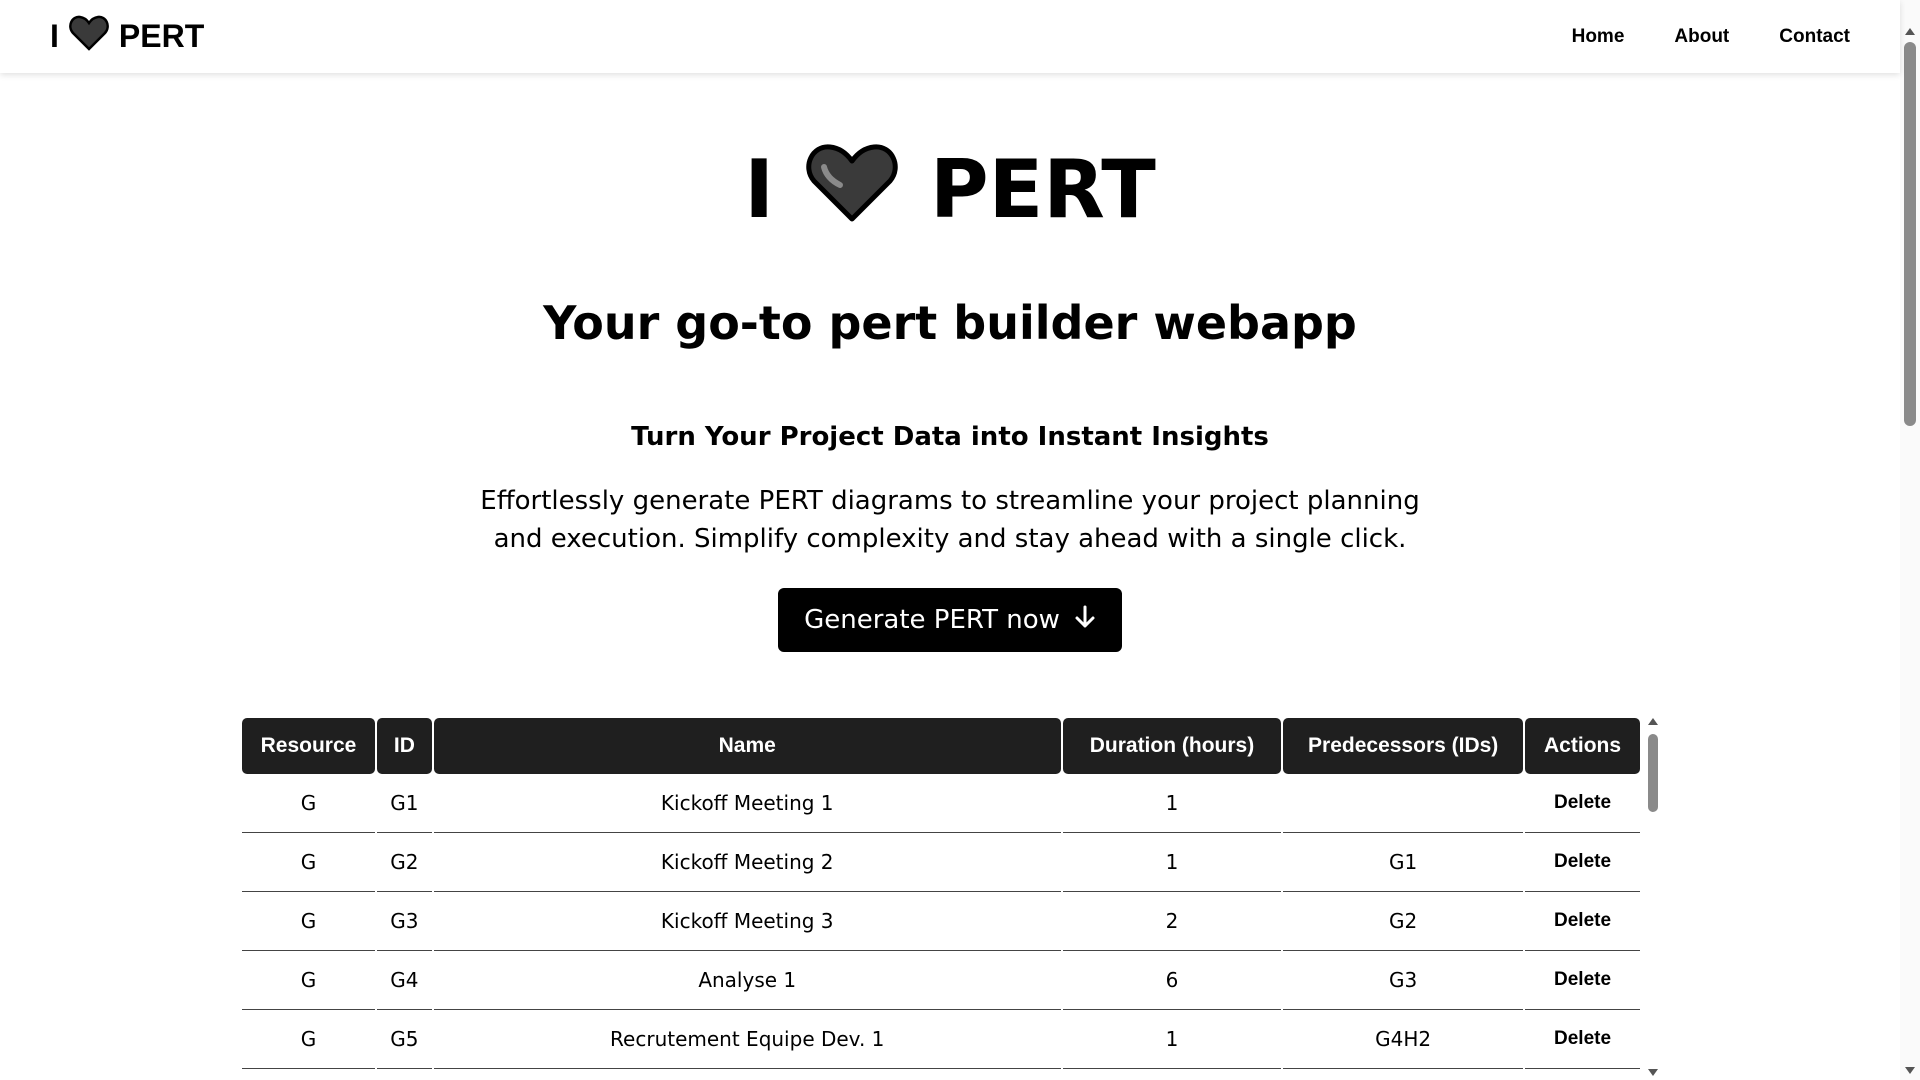  Describe the element at coordinates (1403, 1039) in the screenshot. I see `cell-predecessors: G4H2` at that location.